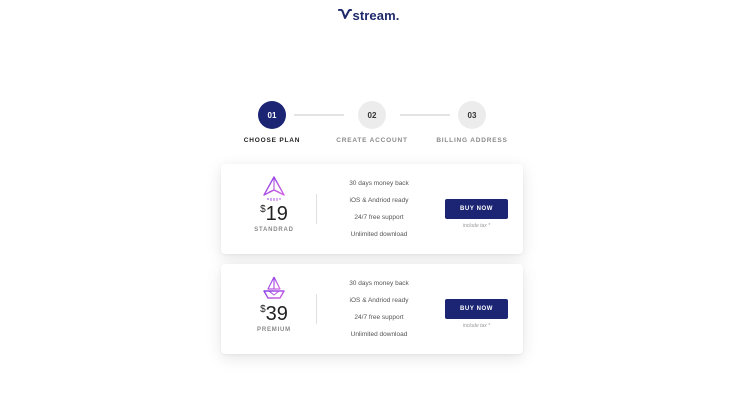 The height and width of the screenshot is (419, 737). Describe the element at coordinates (372, 140) in the screenshot. I see `step-label: CREATE ACCOUNT` at that location.